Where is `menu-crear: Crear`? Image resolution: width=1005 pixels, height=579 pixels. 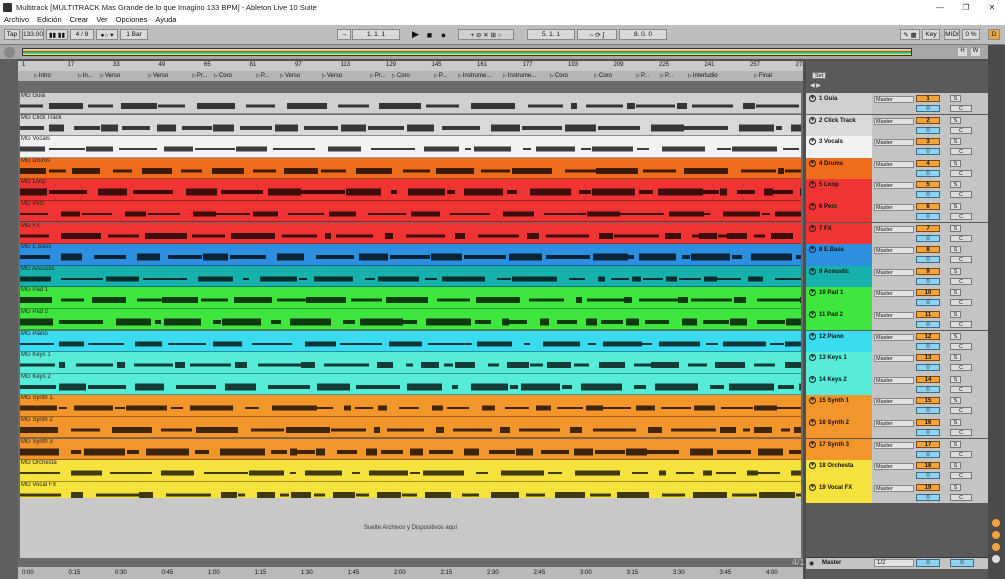
menu-crear: Crear is located at coordinates (79, 19).